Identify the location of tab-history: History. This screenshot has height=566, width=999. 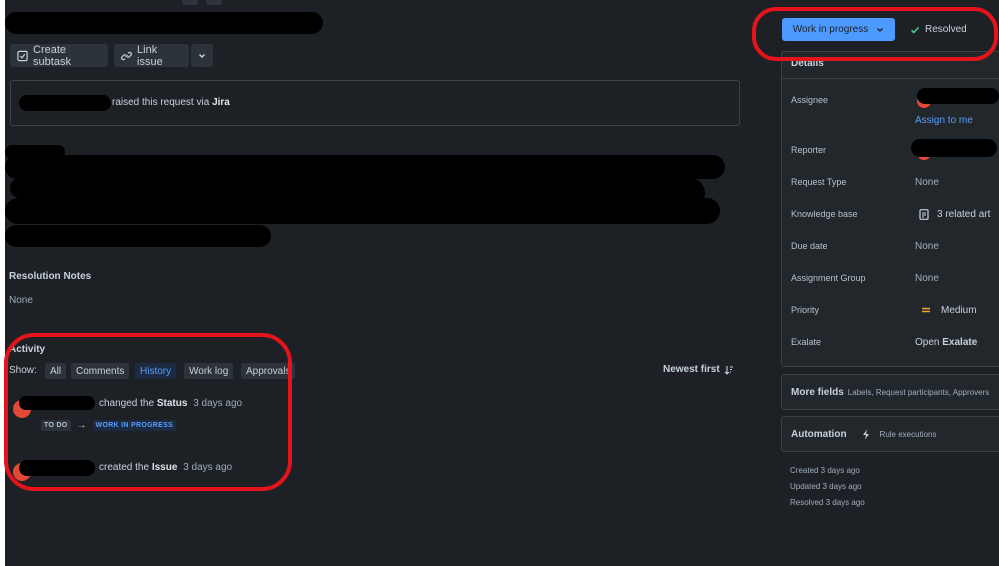
(156, 371).